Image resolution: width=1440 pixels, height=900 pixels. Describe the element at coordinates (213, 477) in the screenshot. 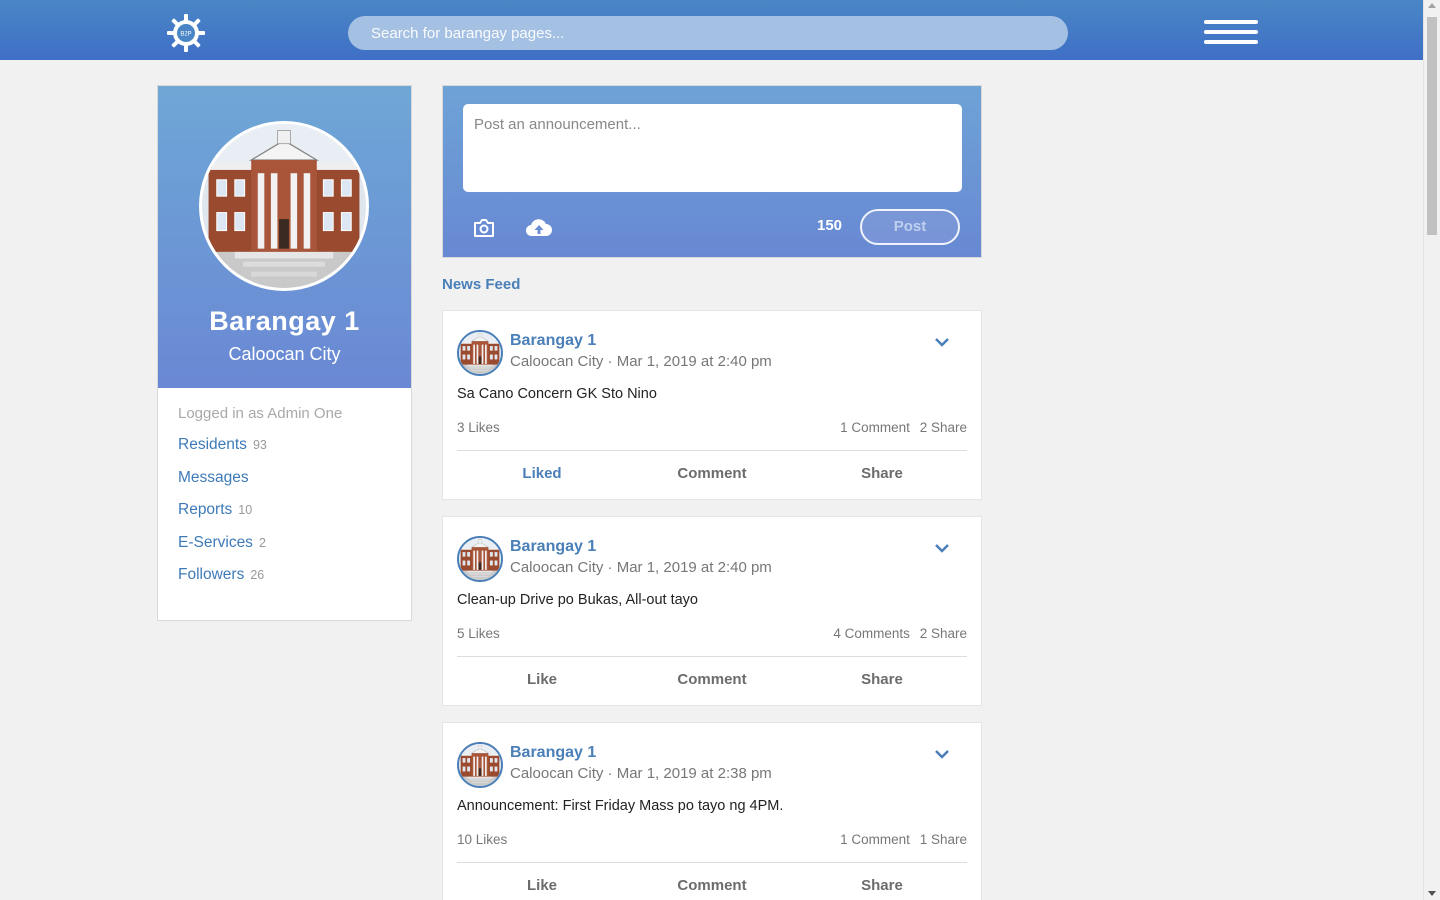

I see `menu-item-label: Messages` at that location.